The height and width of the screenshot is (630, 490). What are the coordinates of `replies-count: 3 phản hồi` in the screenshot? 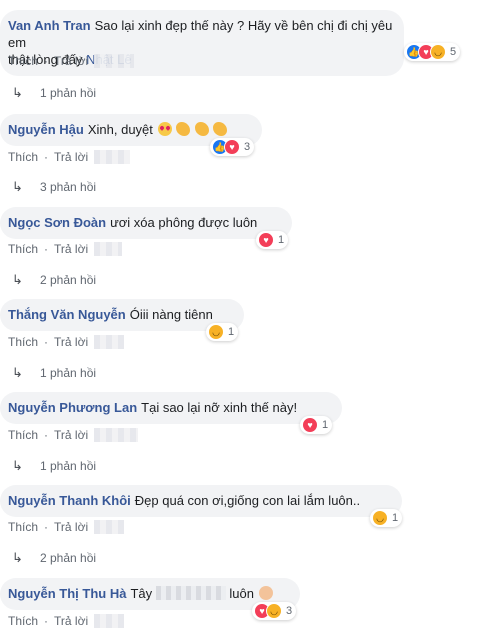 It's located at (68, 187).